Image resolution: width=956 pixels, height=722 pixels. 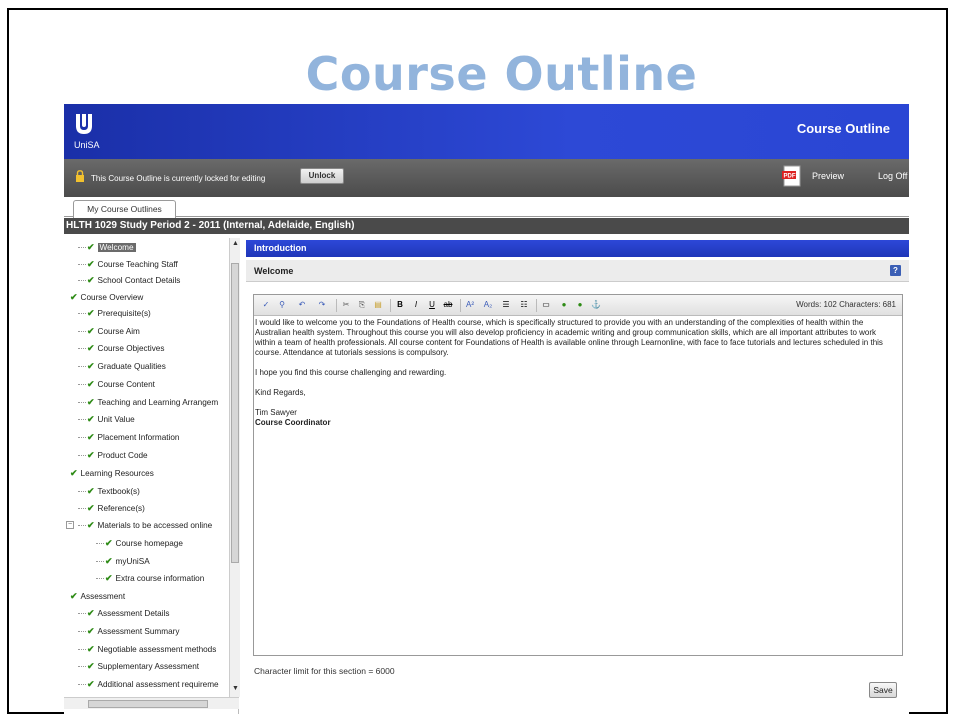 What do you see at coordinates (109, 331) in the screenshot?
I see `tree-item-course-aim: ✔ Course Aim` at bounding box center [109, 331].